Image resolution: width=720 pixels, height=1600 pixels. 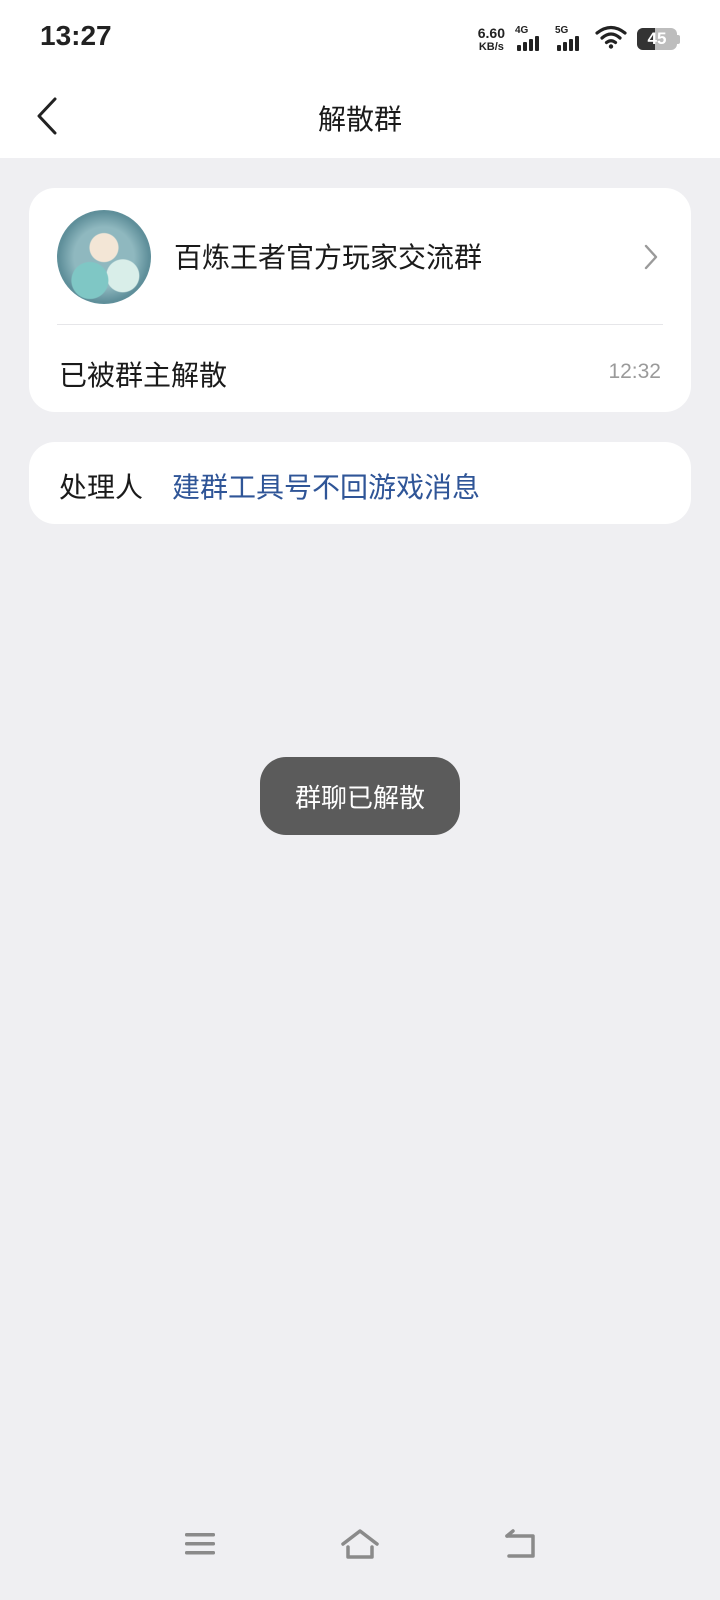 I want to click on network-speed: 6.60 KB/s, so click(x=491, y=39).